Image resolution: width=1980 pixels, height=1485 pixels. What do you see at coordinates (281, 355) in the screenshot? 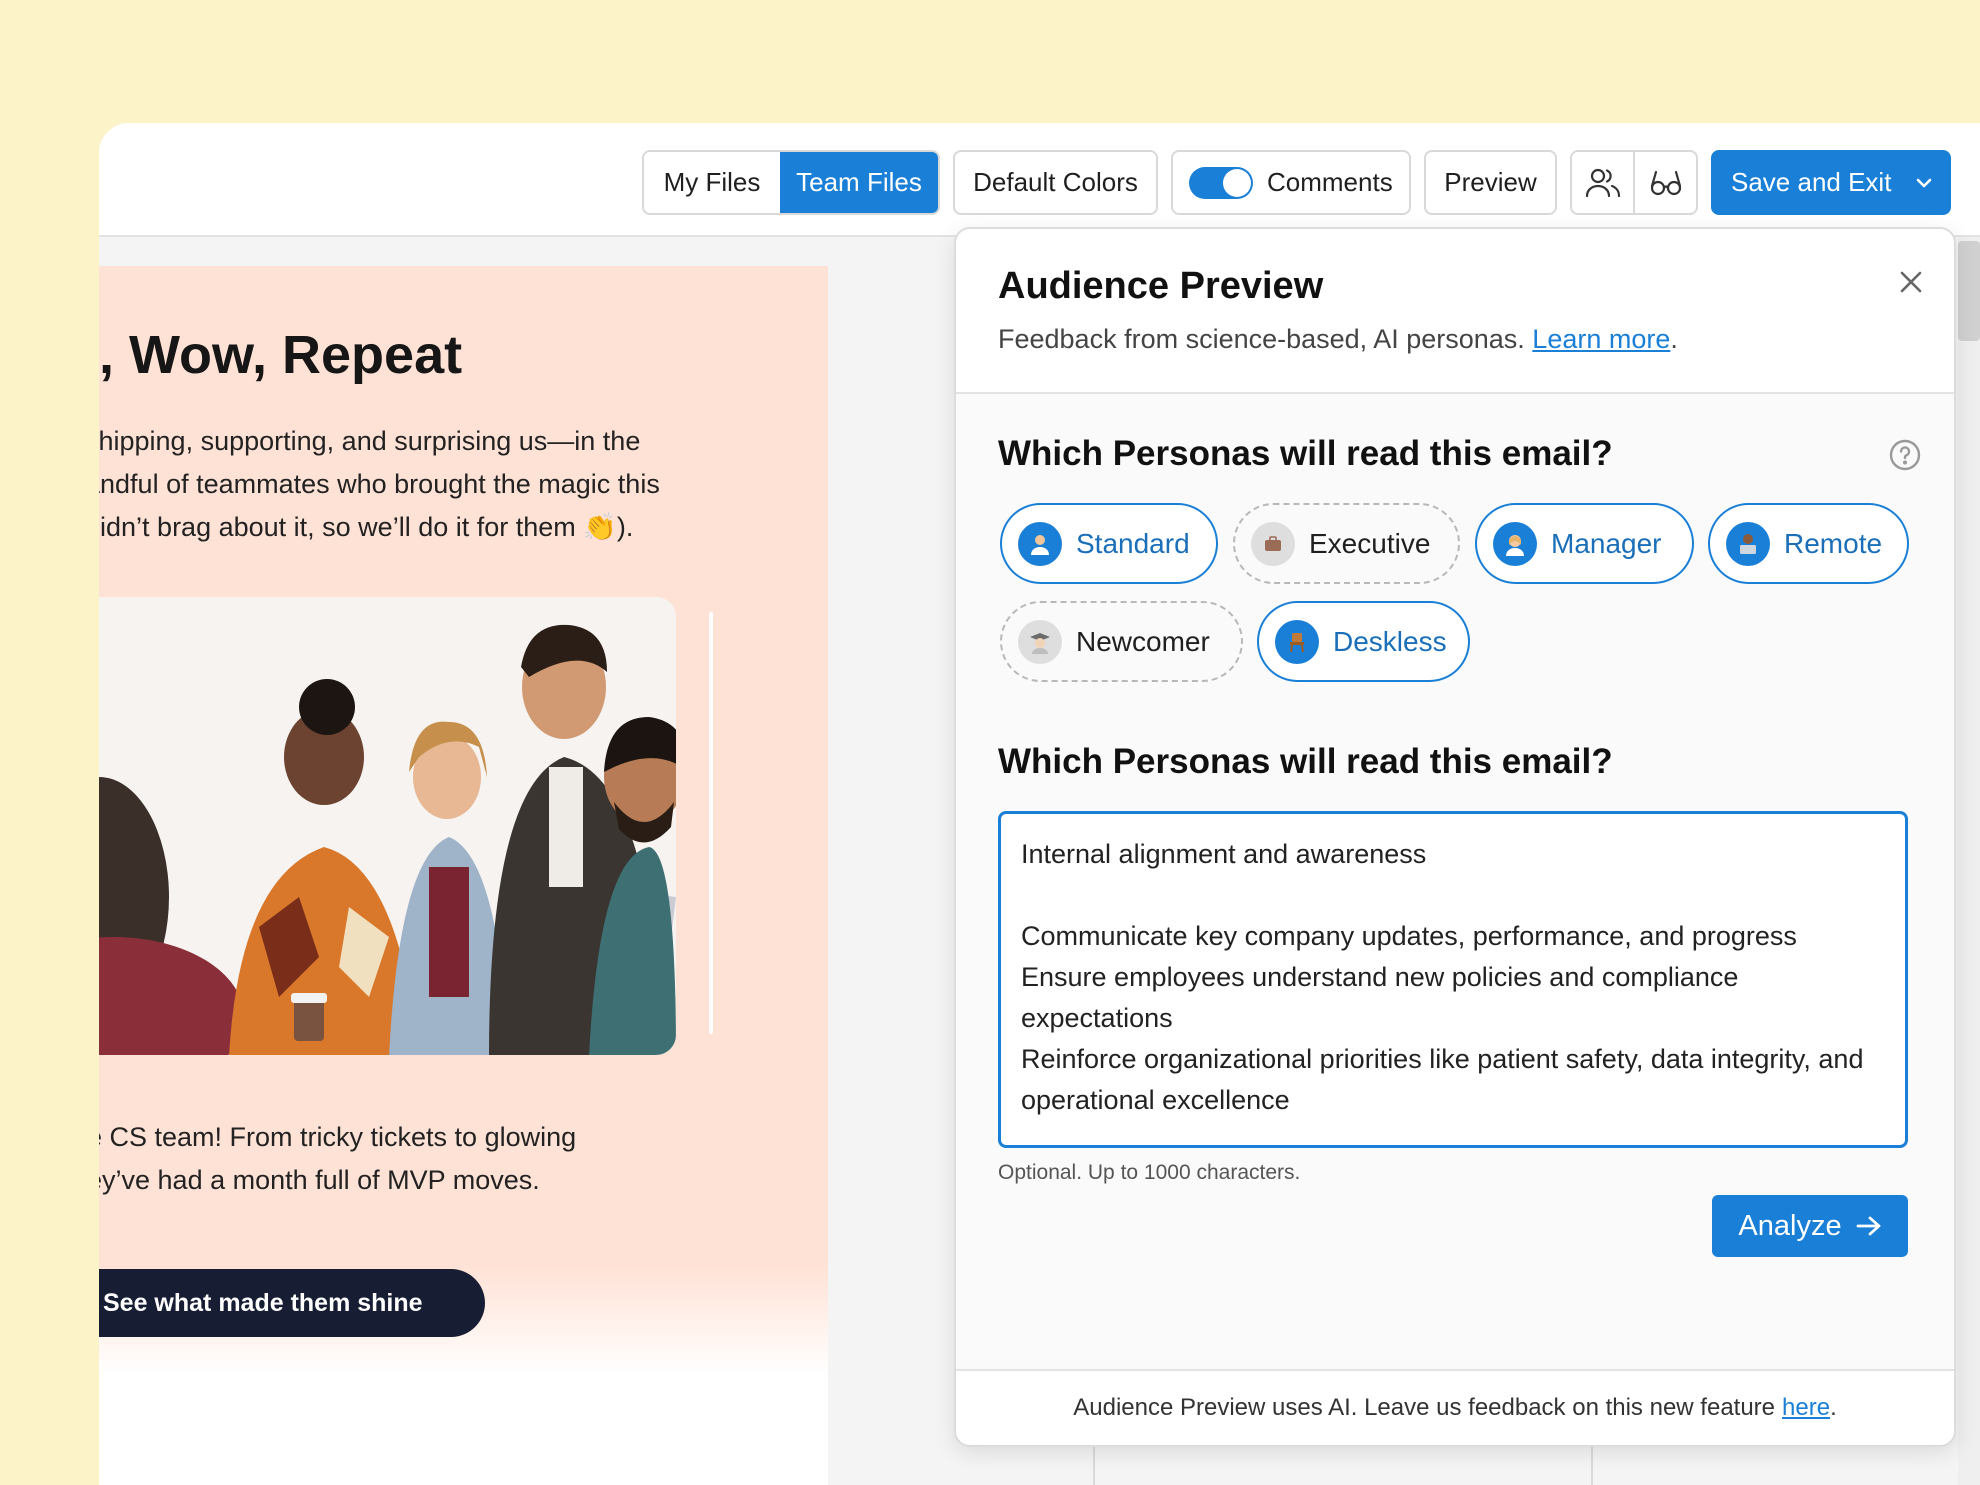
I see `email-headline: k, Wow, Repeat` at bounding box center [281, 355].